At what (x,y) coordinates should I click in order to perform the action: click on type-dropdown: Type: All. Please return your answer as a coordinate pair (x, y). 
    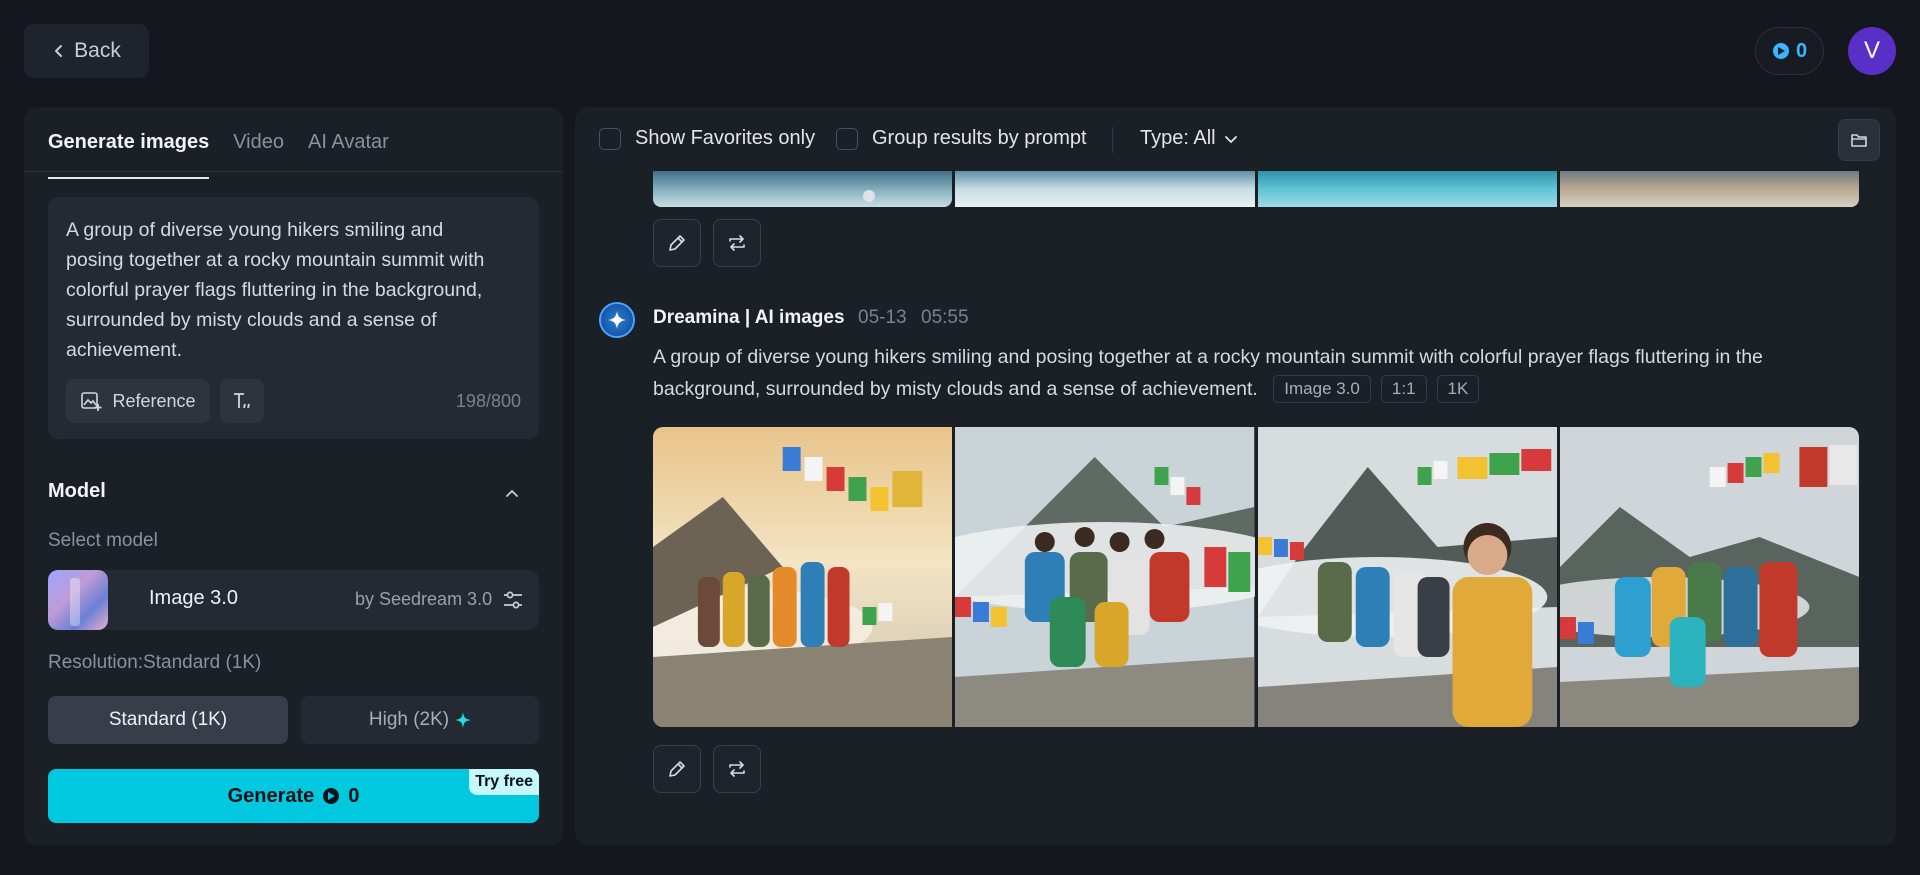
    Looking at the image, I should click on (1189, 138).